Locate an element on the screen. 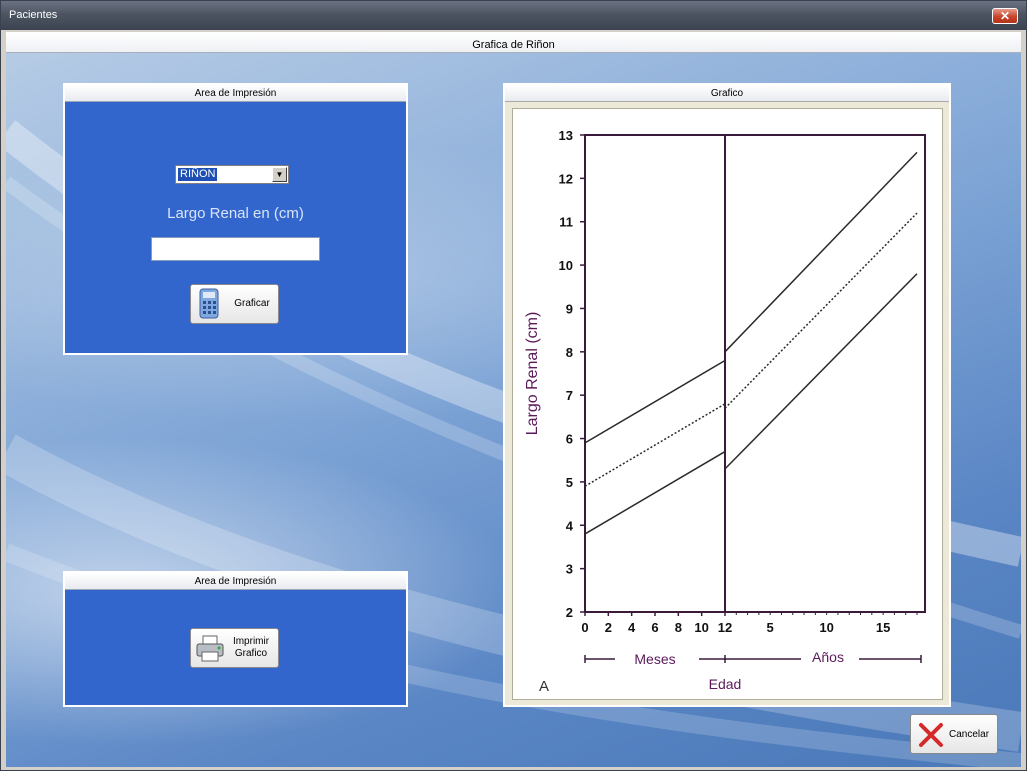  title-bar: Pacientes ✕ is located at coordinates (513, 15).